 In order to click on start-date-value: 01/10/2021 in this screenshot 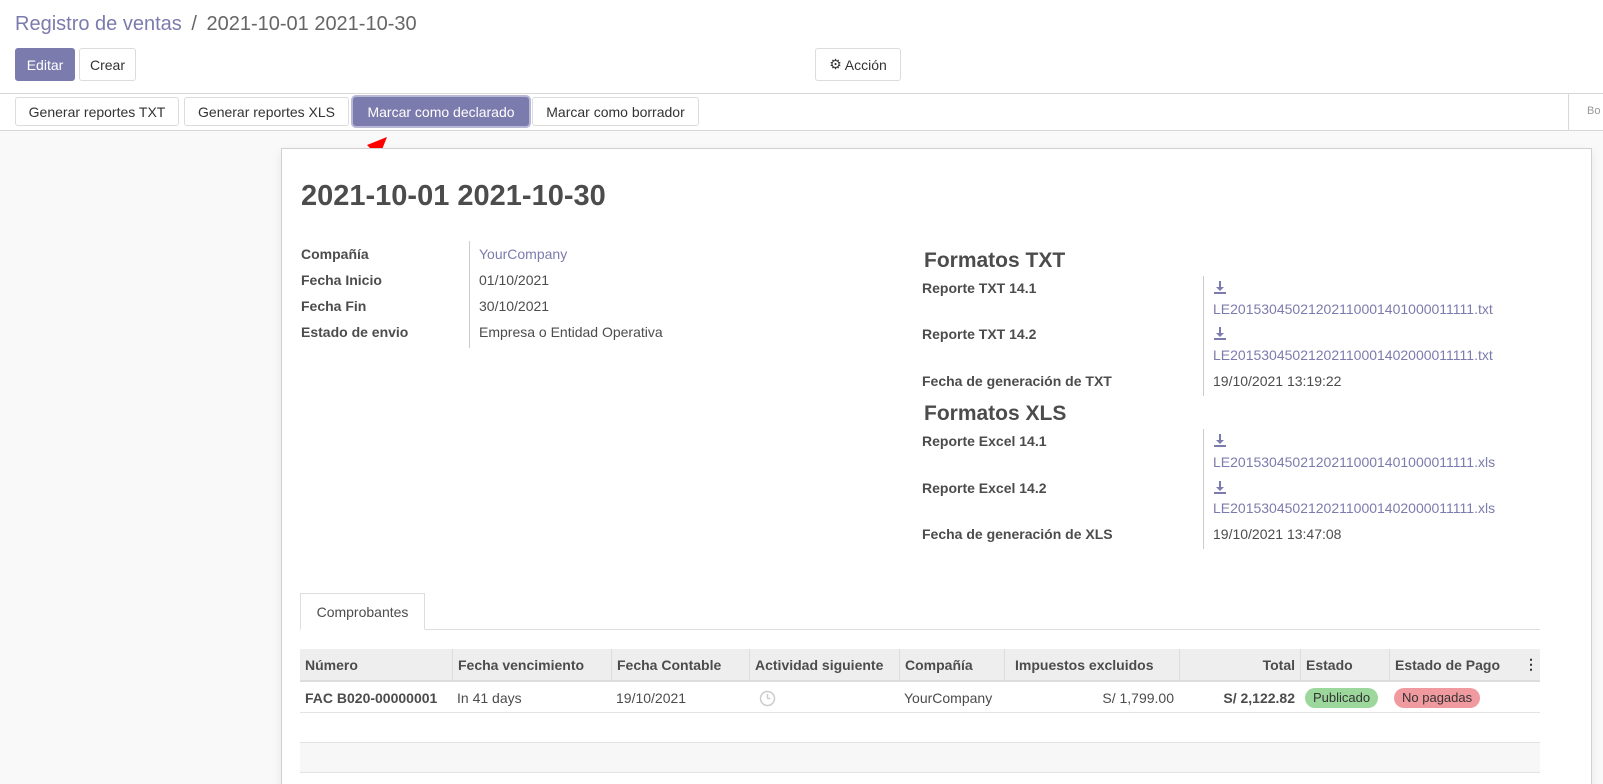, I will do `click(514, 280)`.